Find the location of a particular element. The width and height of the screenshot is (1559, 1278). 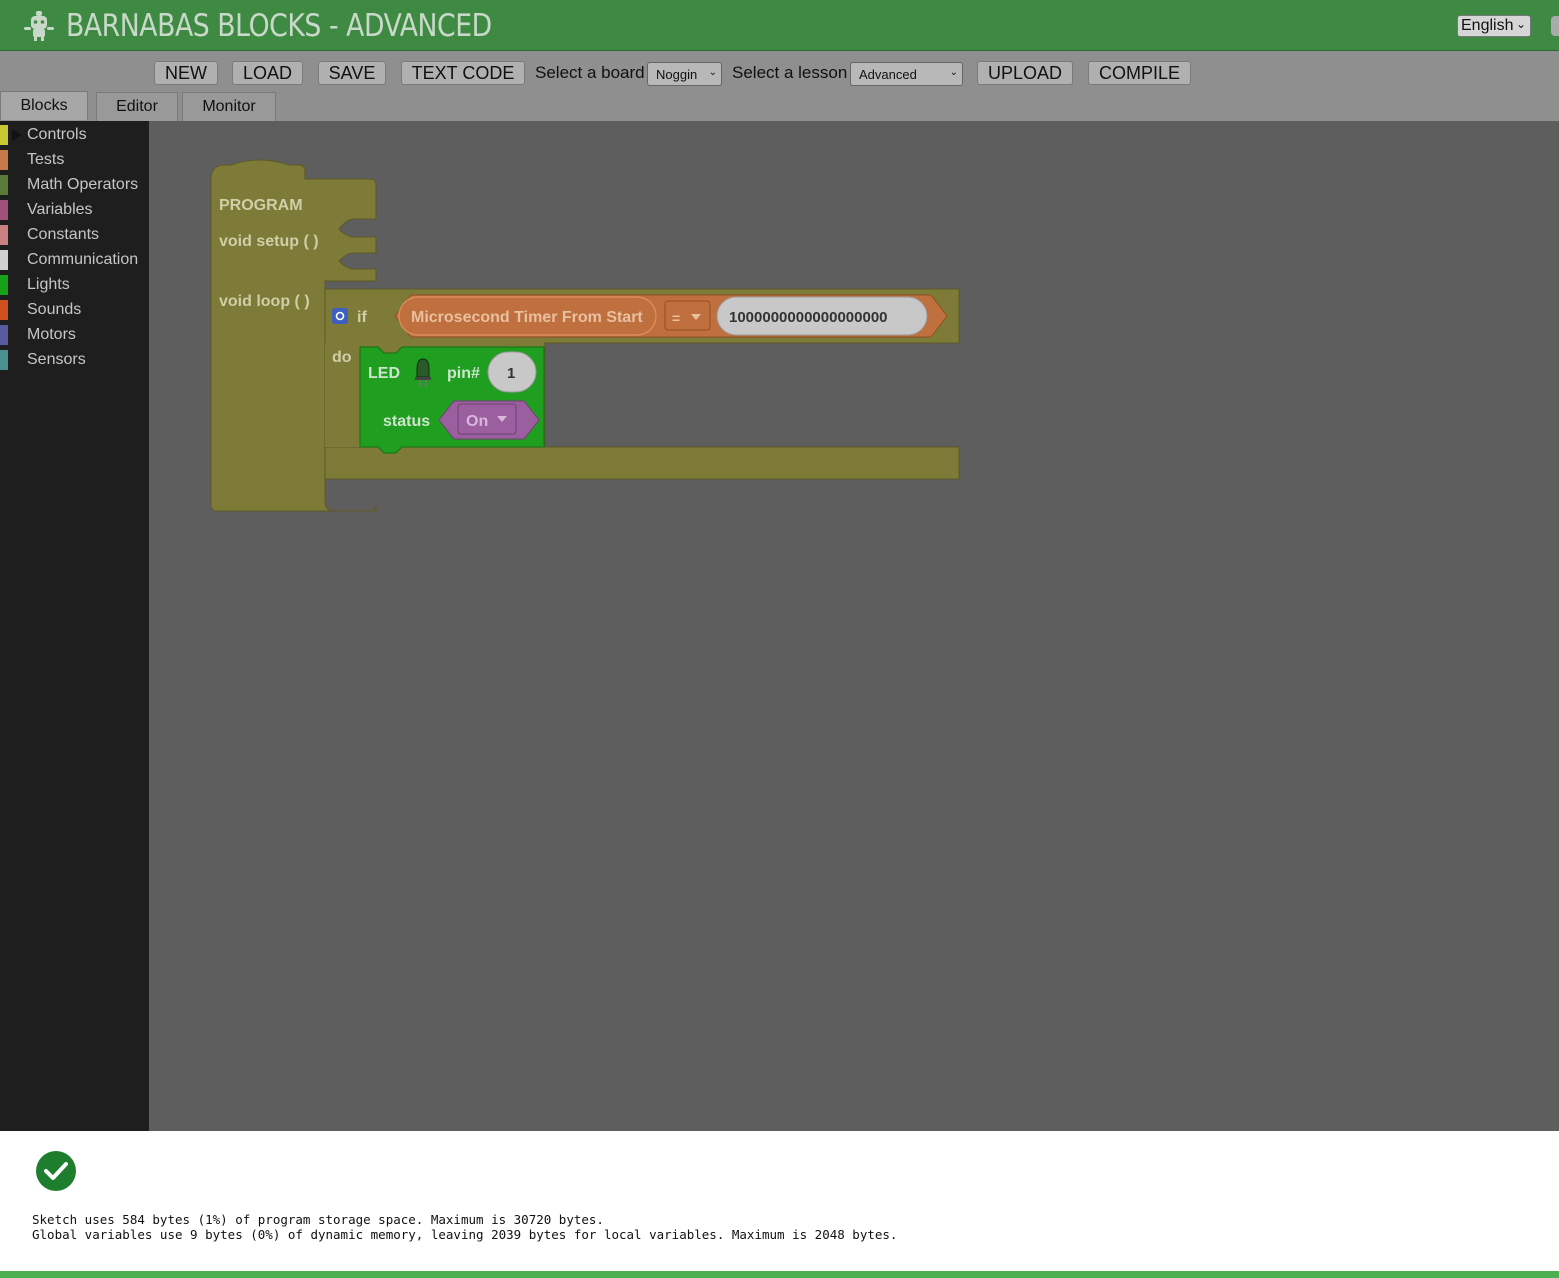

tab-editor: Editor is located at coordinates (137, 106).